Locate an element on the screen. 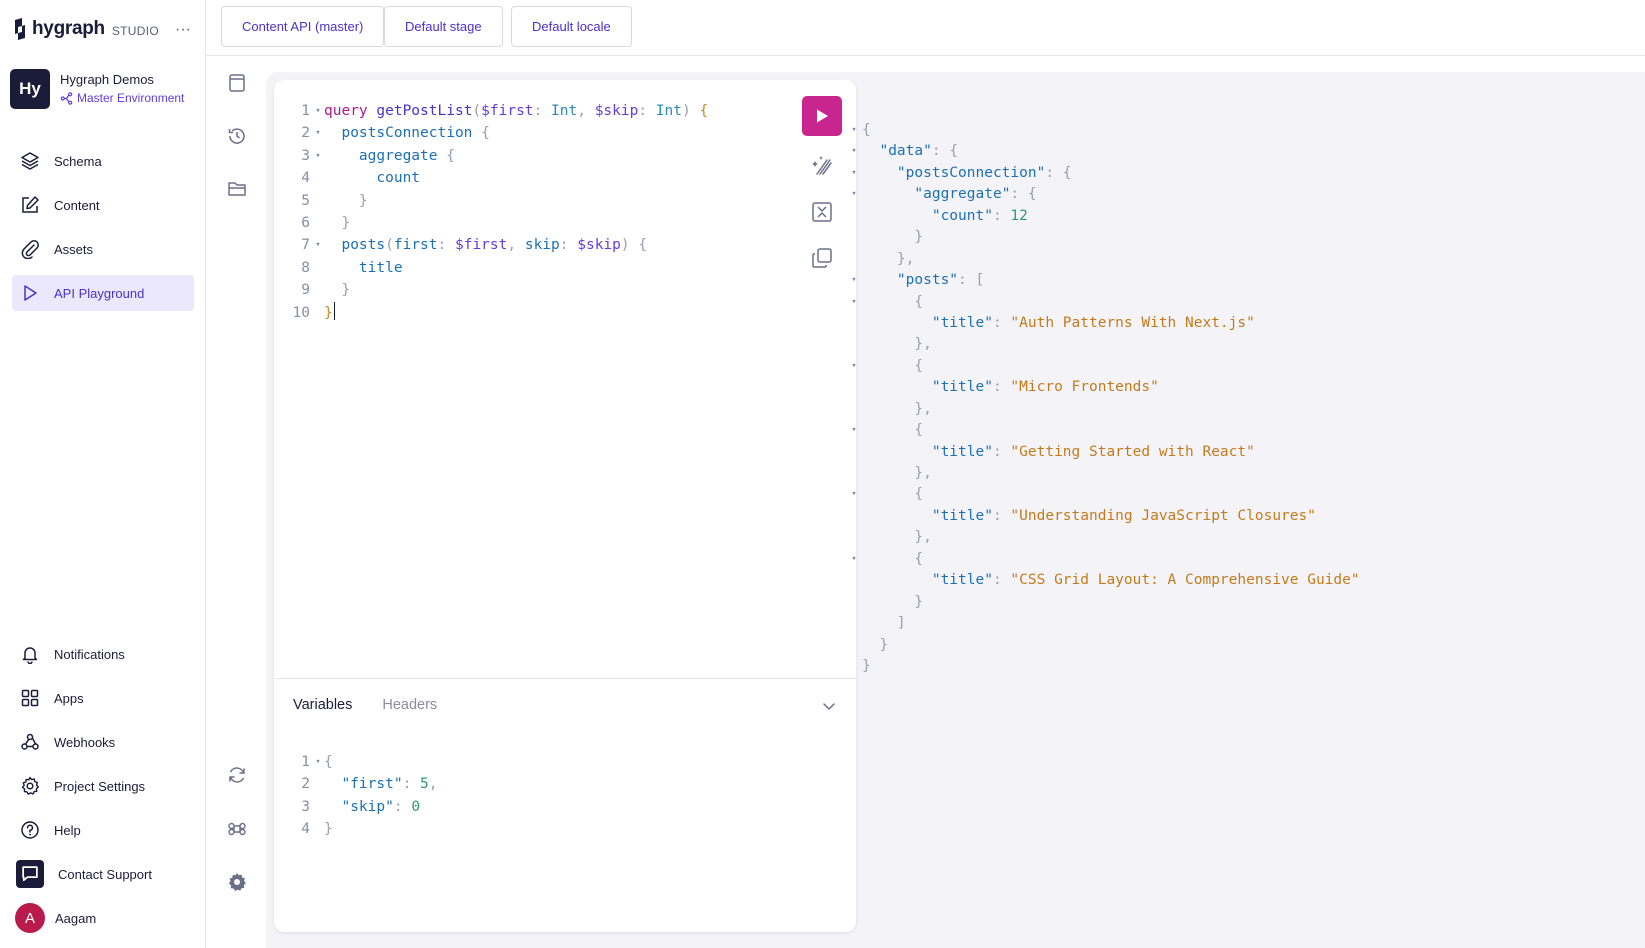 The image size is (1645, 948). nav-item-assets: Assets is located at coordinates (103, 249).